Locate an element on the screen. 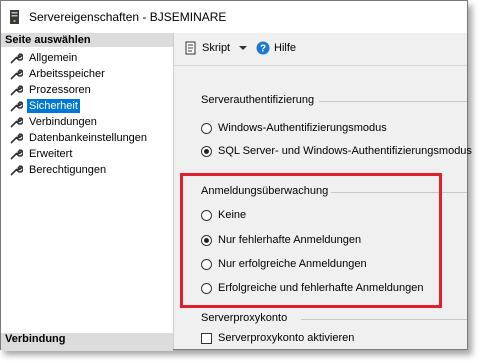 The width and height of the screenshot is (484, 363). sidebar-item-label: Sicherheit is located at coordinates (53, 106).